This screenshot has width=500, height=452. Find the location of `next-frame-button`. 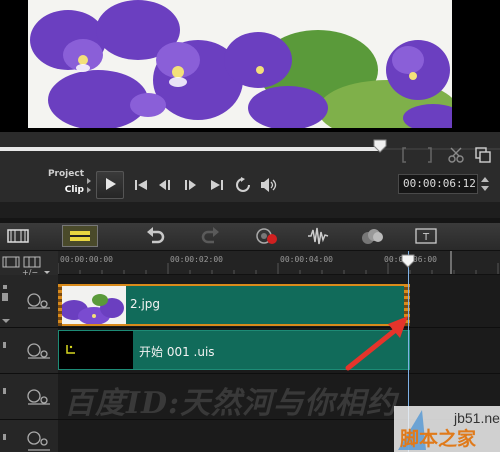

next-frame-button is located at coordinates (191, 185).